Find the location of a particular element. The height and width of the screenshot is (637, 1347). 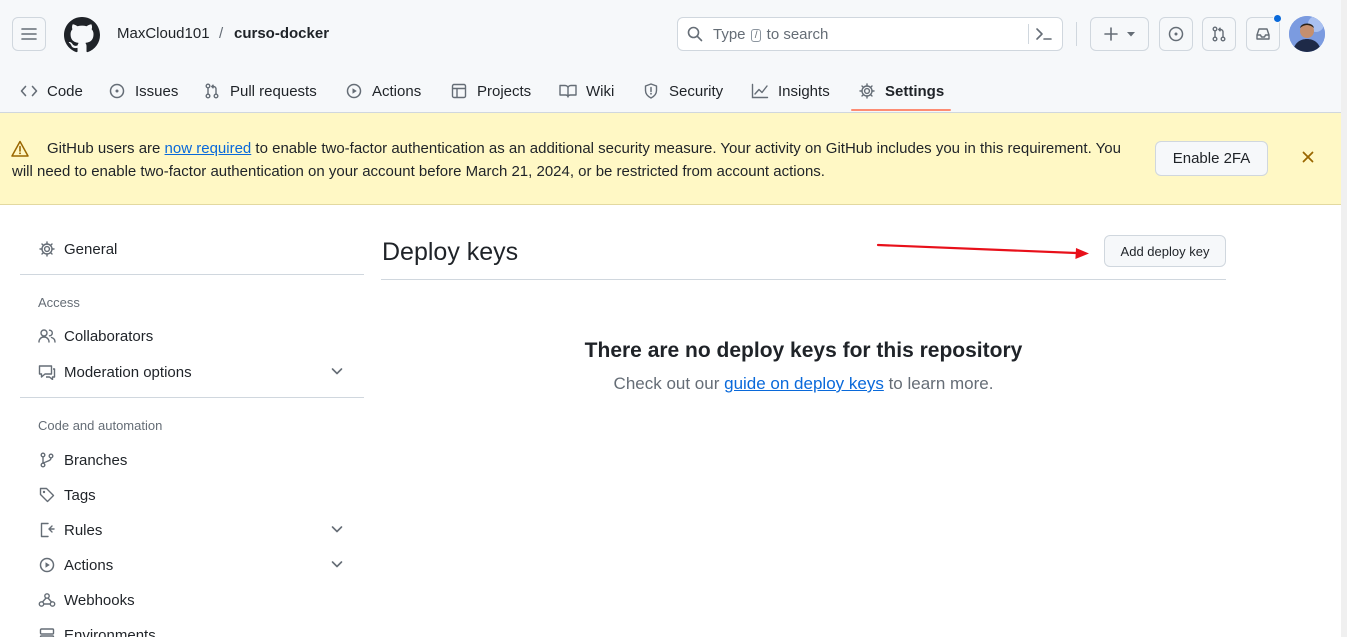

sidebar-item-branches: Branches is located at coordinates (191, 460).